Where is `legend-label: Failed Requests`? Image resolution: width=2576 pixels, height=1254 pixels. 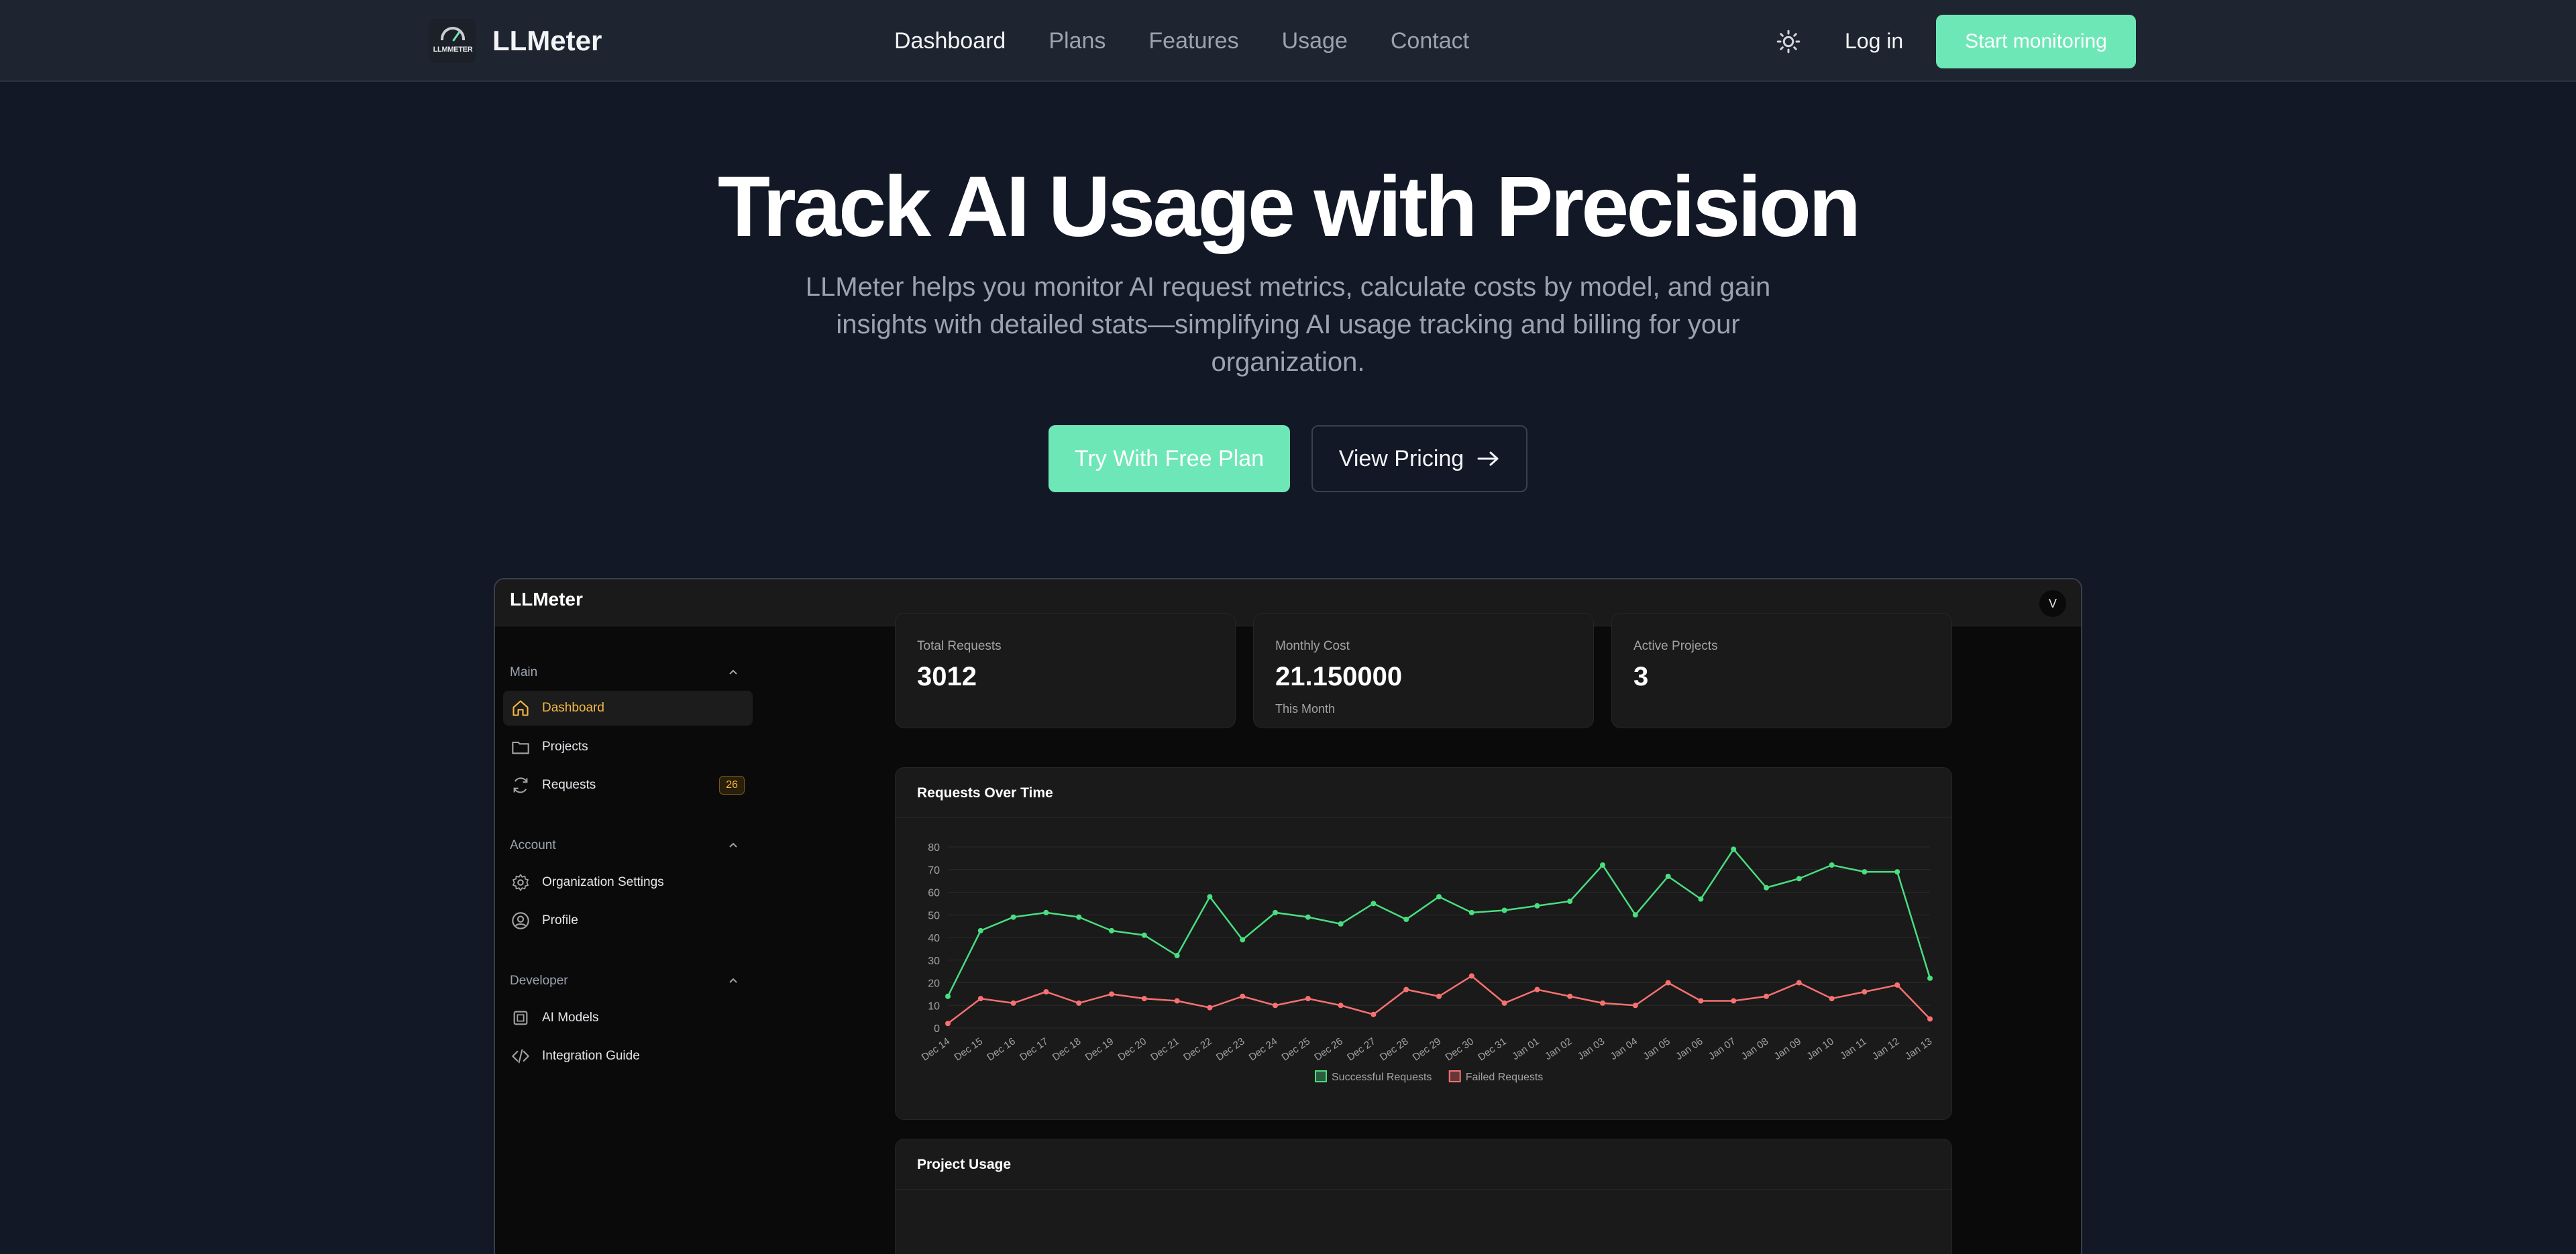 legend-label: Failed Requests is located at coordinates (1505, 1077).